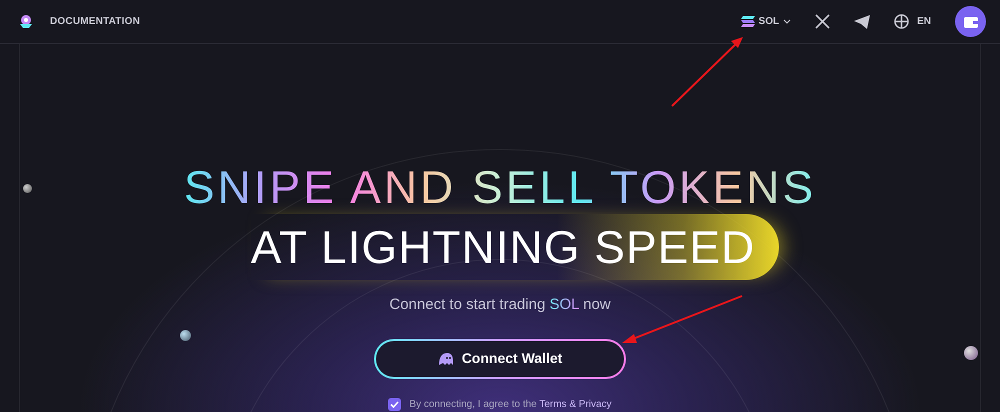 This screenshot has height=412, width=1000. I want to click on x-logo-icon, so click(822, 21).